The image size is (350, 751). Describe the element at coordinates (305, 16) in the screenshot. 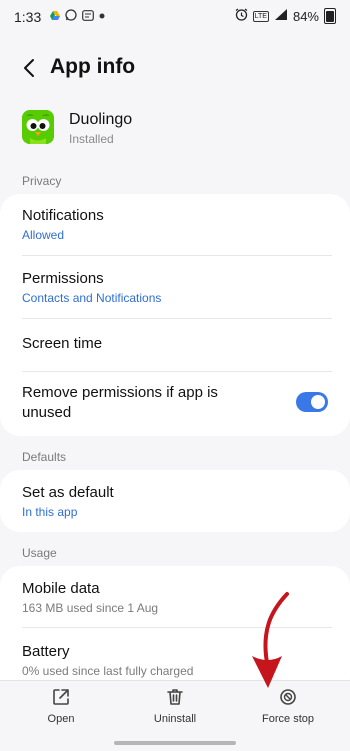

I see `battery-percent: 84%` at that location.